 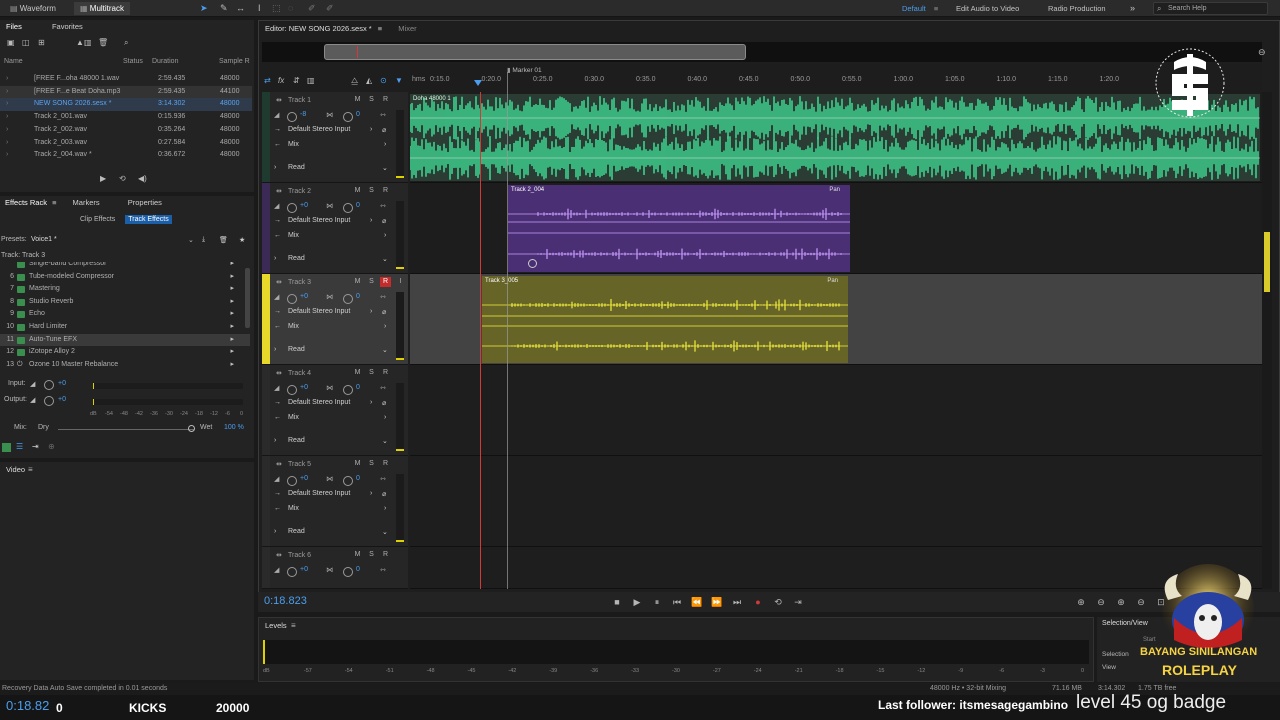 I want to click on slip-tool-icon: ↔, so click(x=240, y=8).